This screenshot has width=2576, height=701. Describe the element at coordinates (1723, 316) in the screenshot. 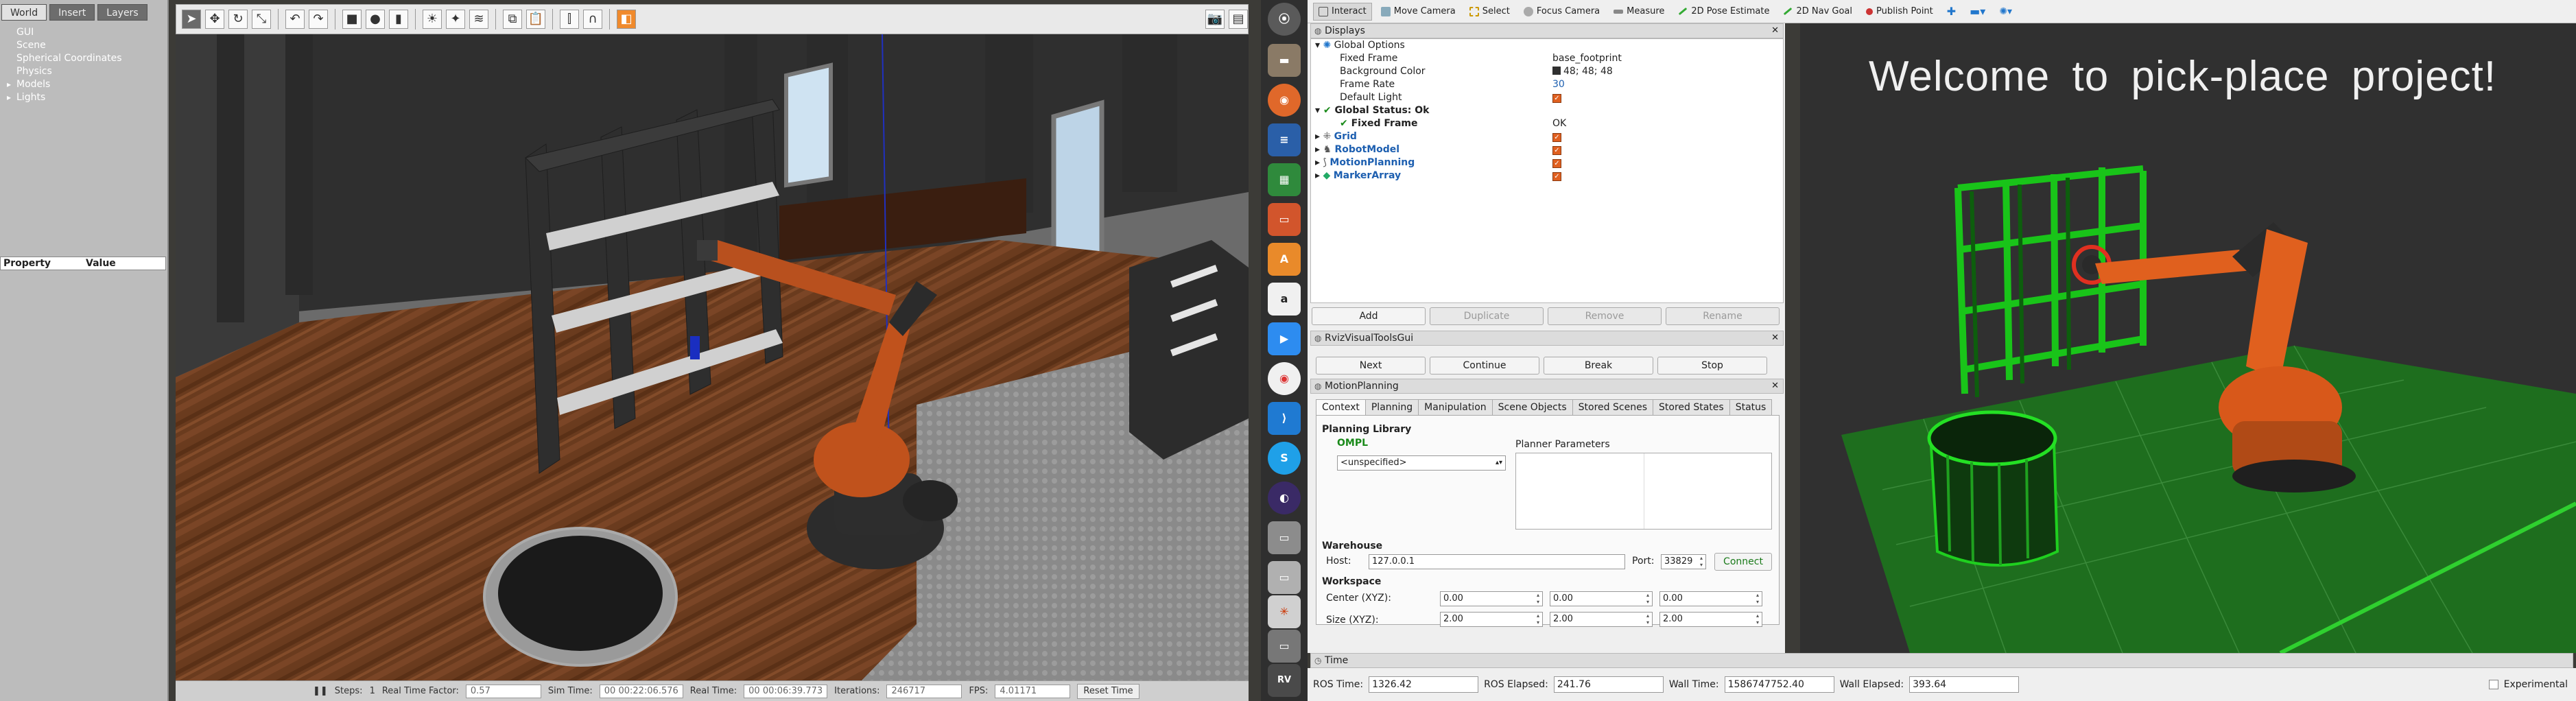

I see `rename-button: Rename` at that location.